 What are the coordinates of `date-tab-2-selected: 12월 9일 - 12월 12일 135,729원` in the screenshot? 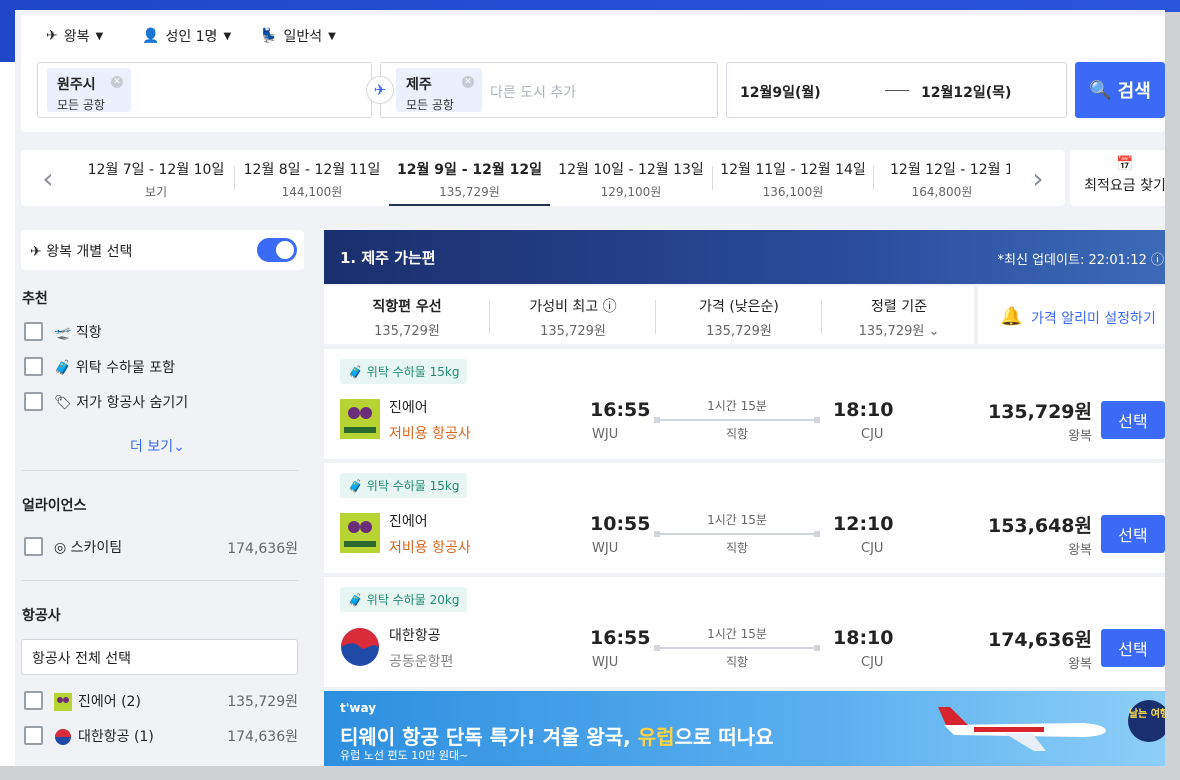 It's located at (469, 178).